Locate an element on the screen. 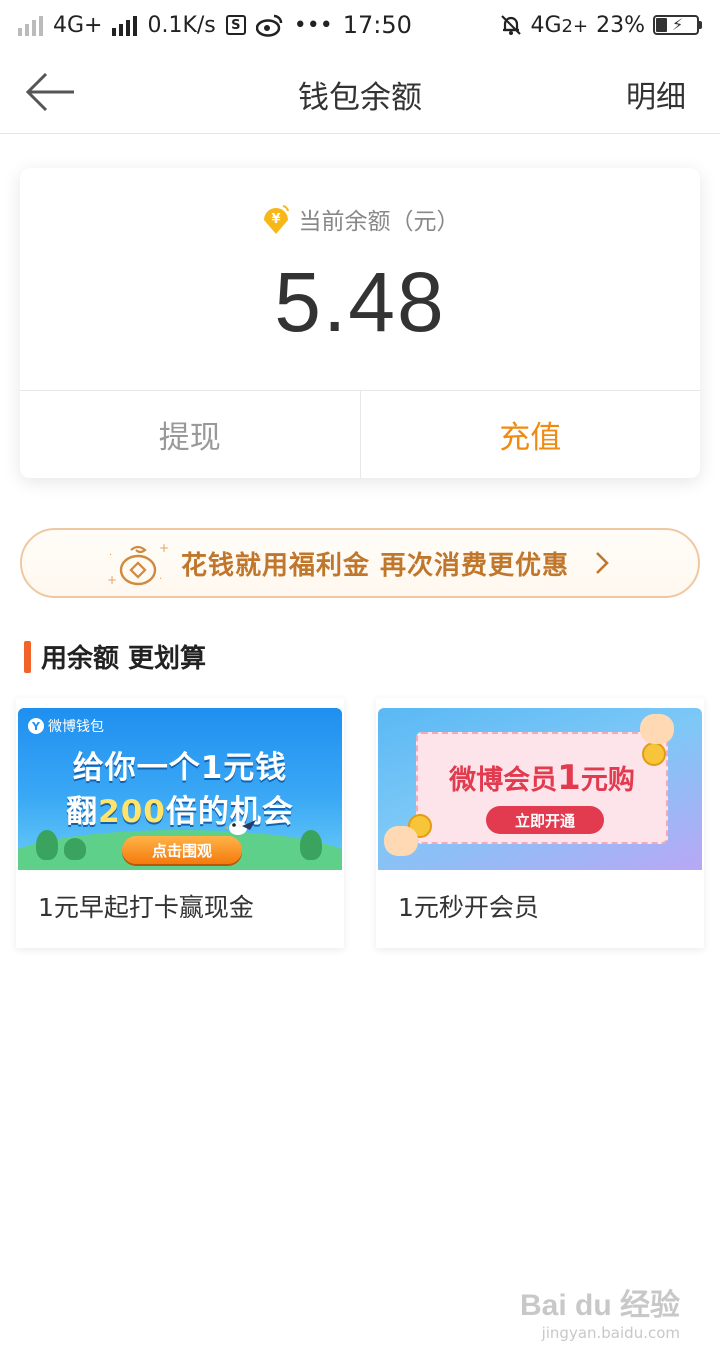 This screenshot has width=720, height=1356. nav-bar: 钱包余额 明细 is located at coordinates (360, 92).